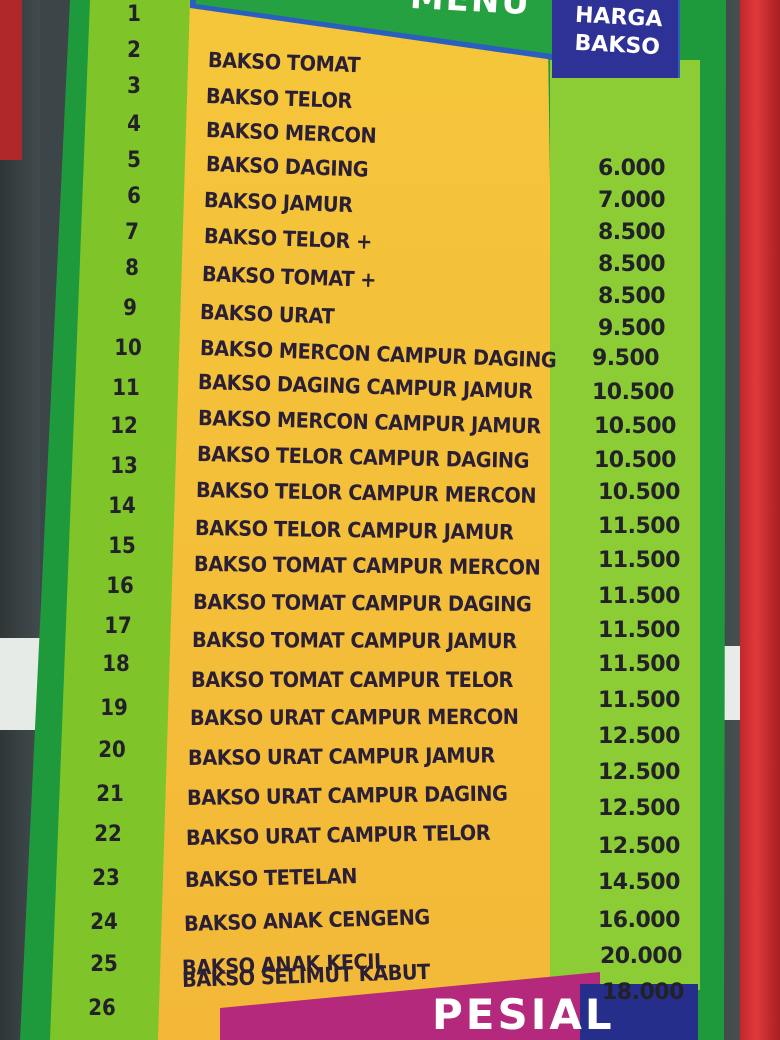 The height and width of the screenshot is (1040, 780). Describe the element at coordinates (367, 566) in the screenshot. I see `menu-item-name: BAKSO TOMAT CAMPUR MERCON` at that location.